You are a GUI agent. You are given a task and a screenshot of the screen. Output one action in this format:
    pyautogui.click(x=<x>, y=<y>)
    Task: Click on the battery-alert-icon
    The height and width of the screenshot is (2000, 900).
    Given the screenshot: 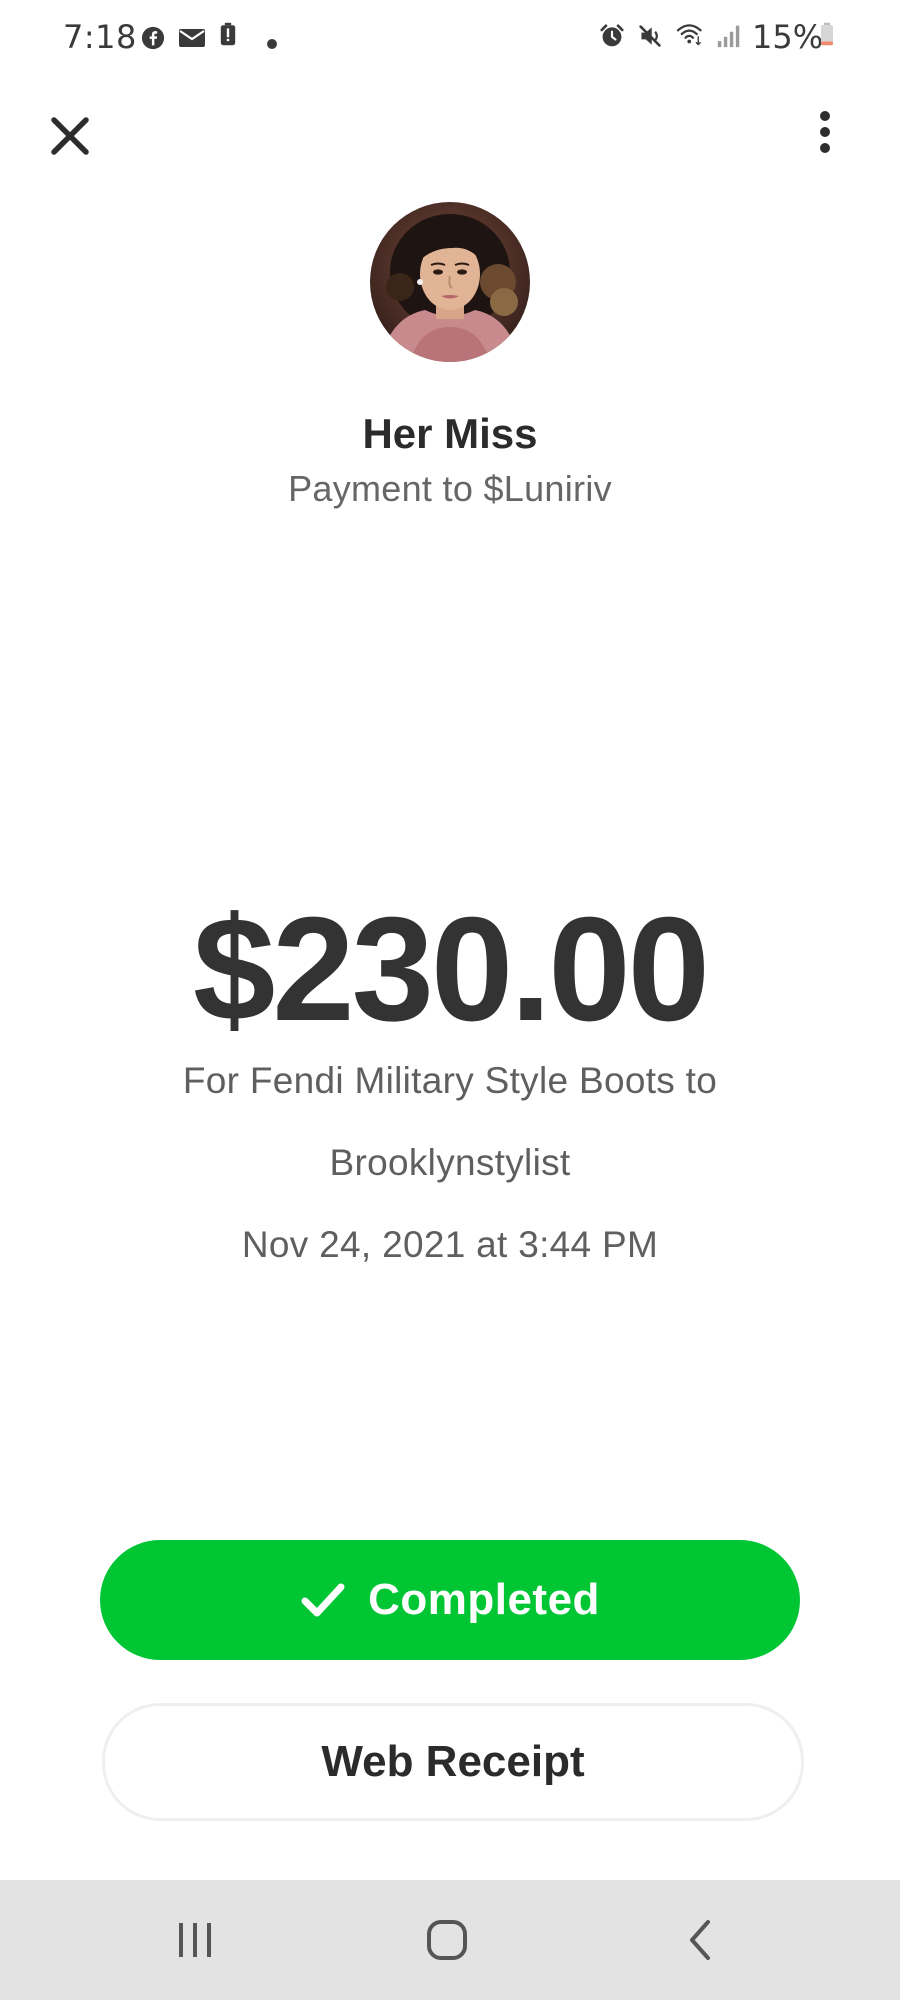 What is the action you would take?
    pyautogui.click(x=228, y=34)
    